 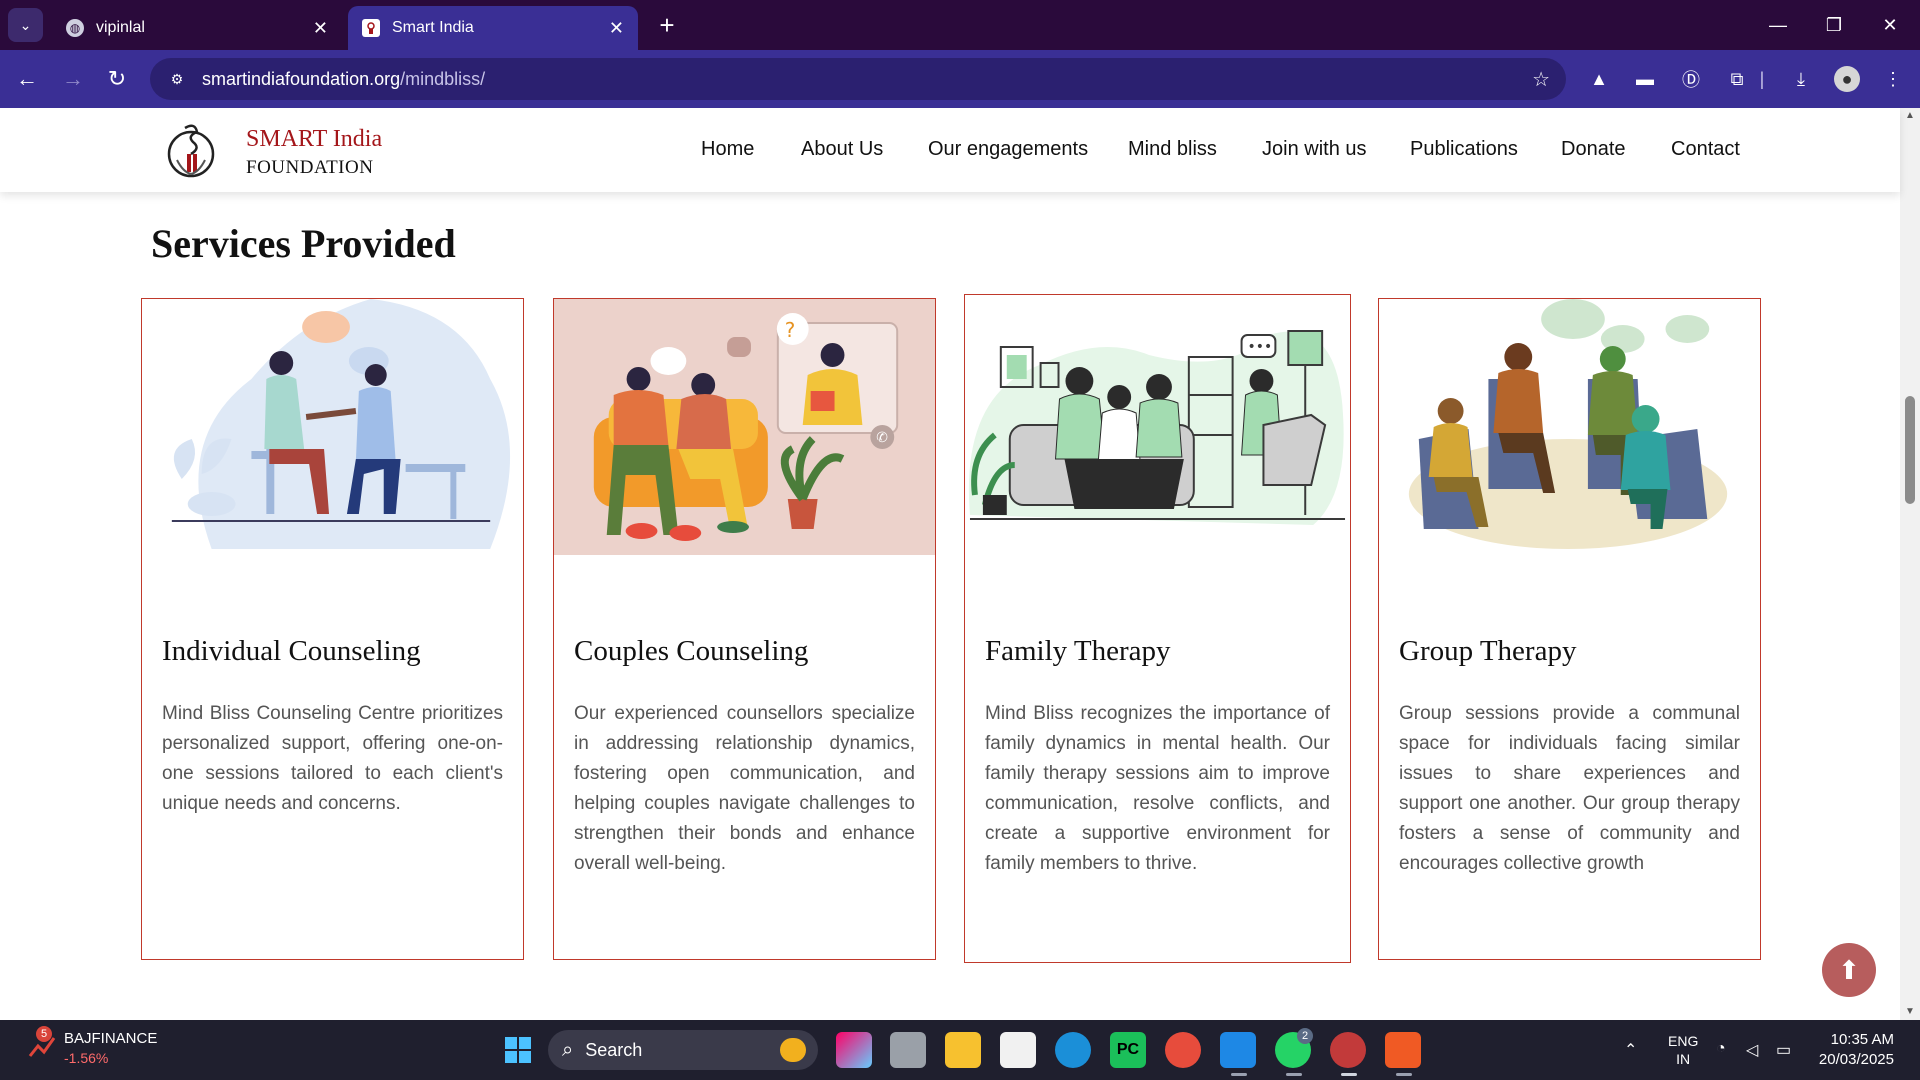 I want to click on card-title: Couples Counseling, so click(x=691, y=651).